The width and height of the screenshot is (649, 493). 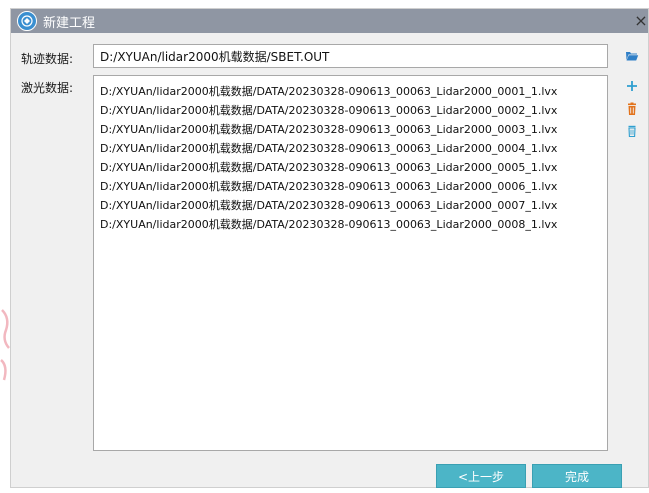 What do you see at coordinates (329, 21) in the screenshot?
I see `title-bar: 新建工程 ×` at bounding box center [329, 21].